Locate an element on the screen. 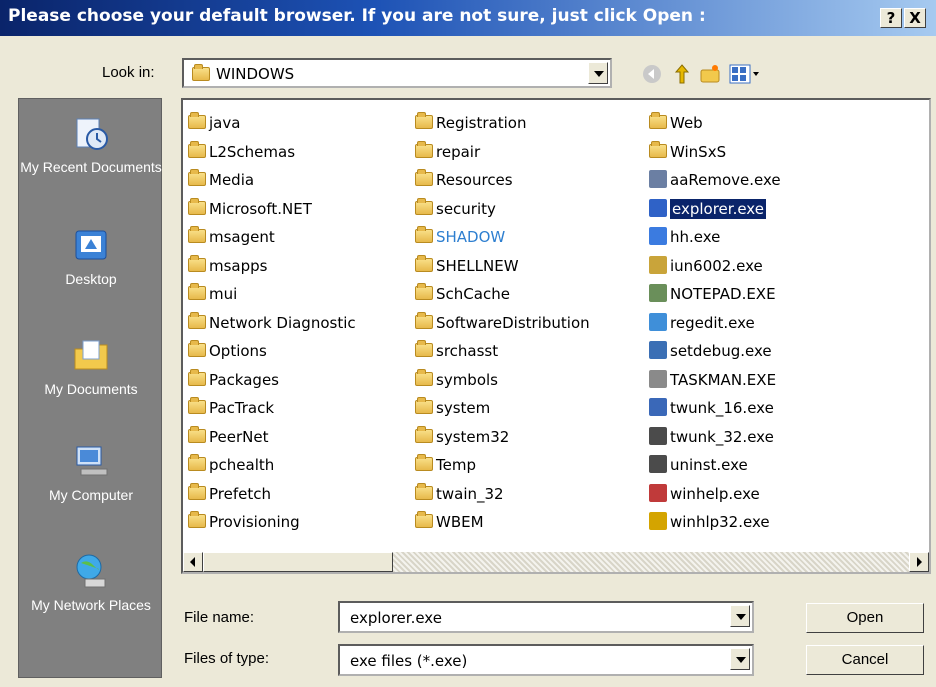 Image resolution: width=936 pixels, height=687 pixels. file-name-input: explorer.exe is located at coordinates (546, 617).